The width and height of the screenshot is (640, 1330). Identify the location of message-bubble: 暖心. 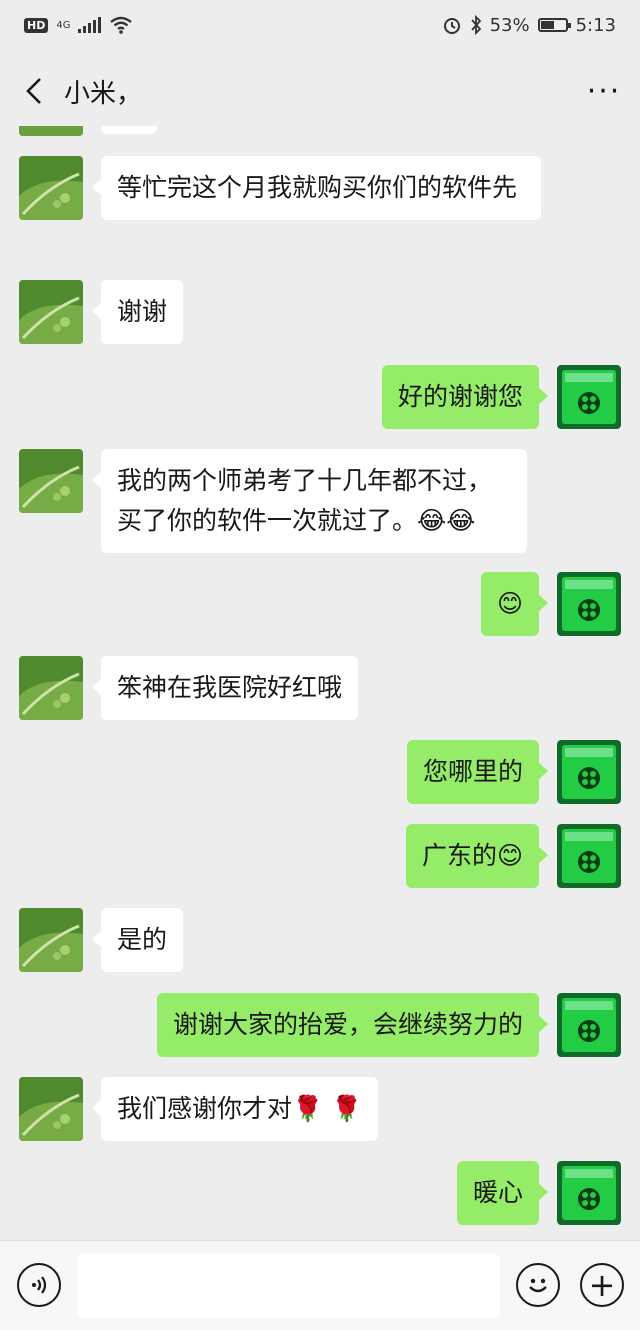
(502, 1193).